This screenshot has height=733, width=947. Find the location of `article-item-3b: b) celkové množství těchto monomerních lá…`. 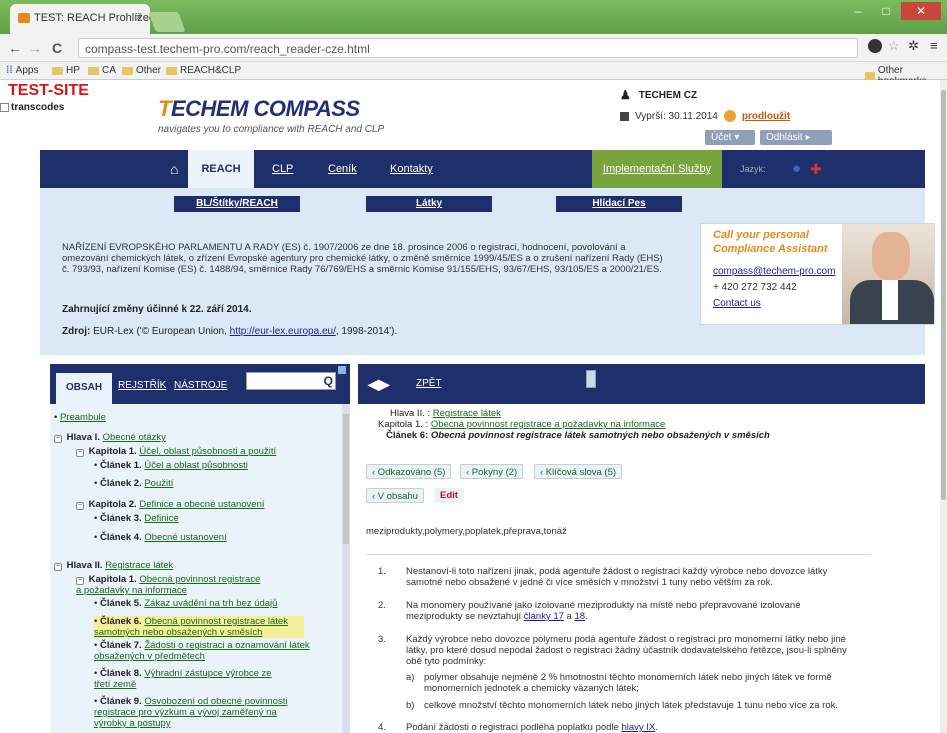

article-item-3b: b) celkové množství těchto monomerních lá… is located at coordinates (622, 705).